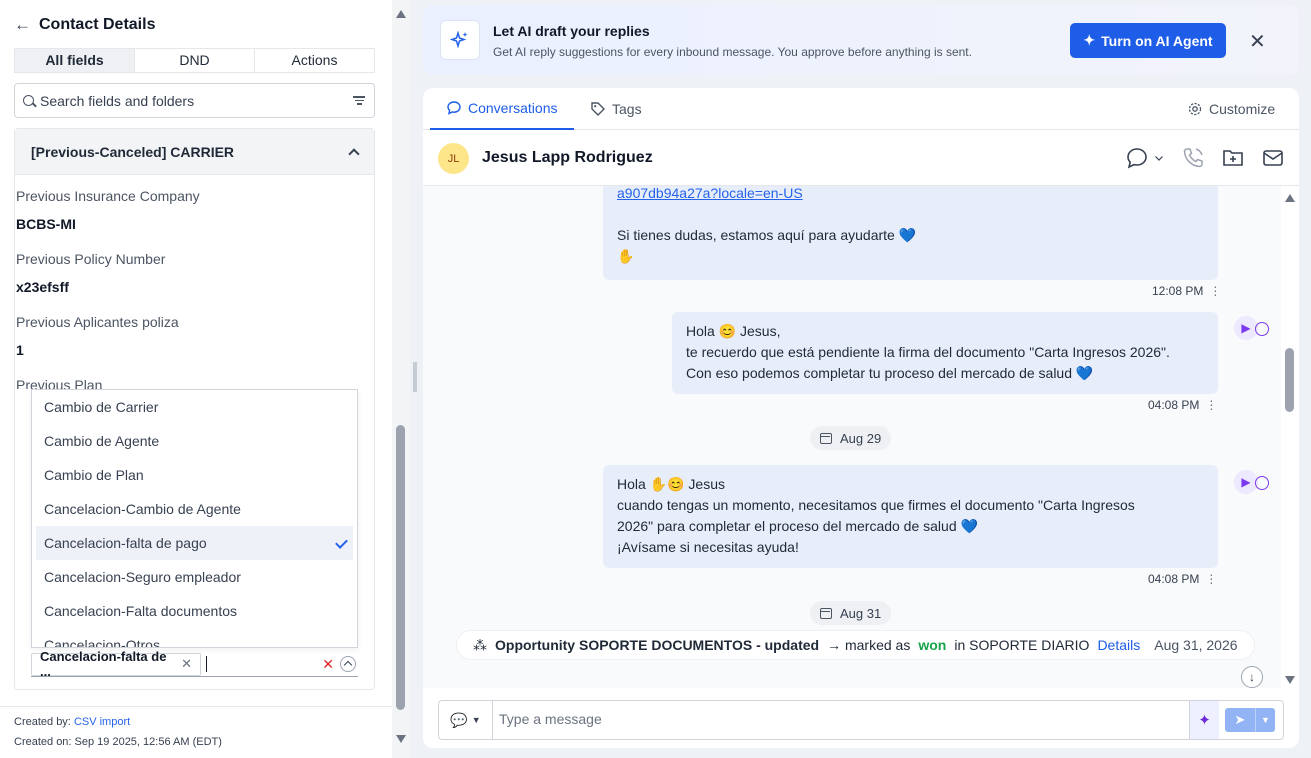  I want to click on clear-icon: ✕, so click(328, 664).